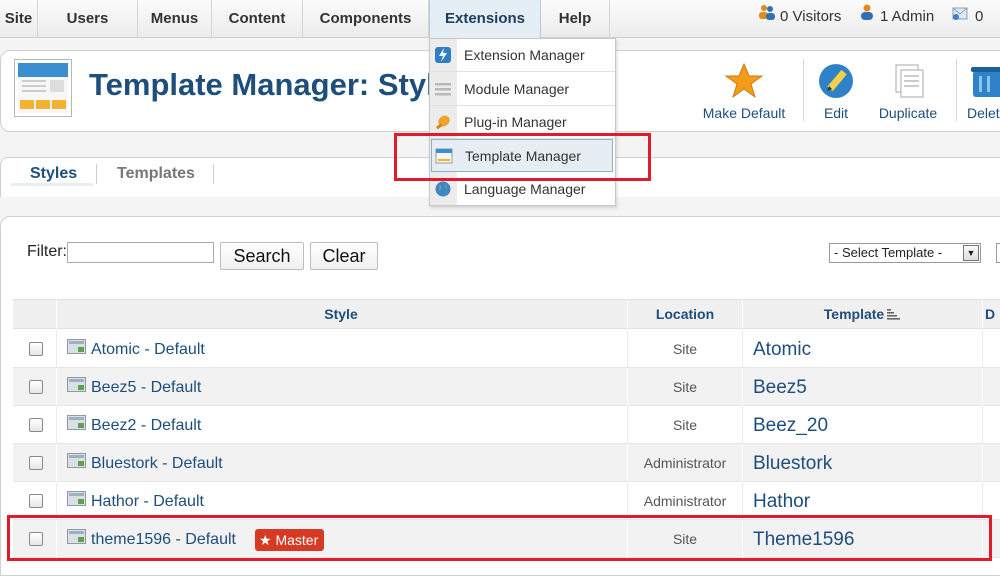  I want to click on visitors-count: 0 Visitors, so click(811, 16).